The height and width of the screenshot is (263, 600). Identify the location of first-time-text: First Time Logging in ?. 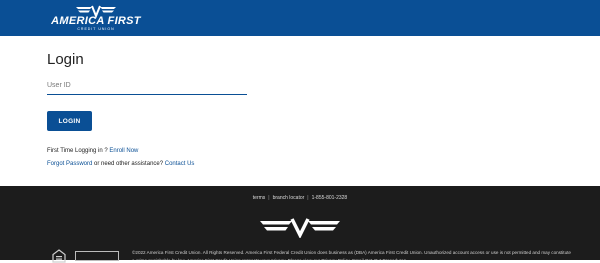
(77, 151).